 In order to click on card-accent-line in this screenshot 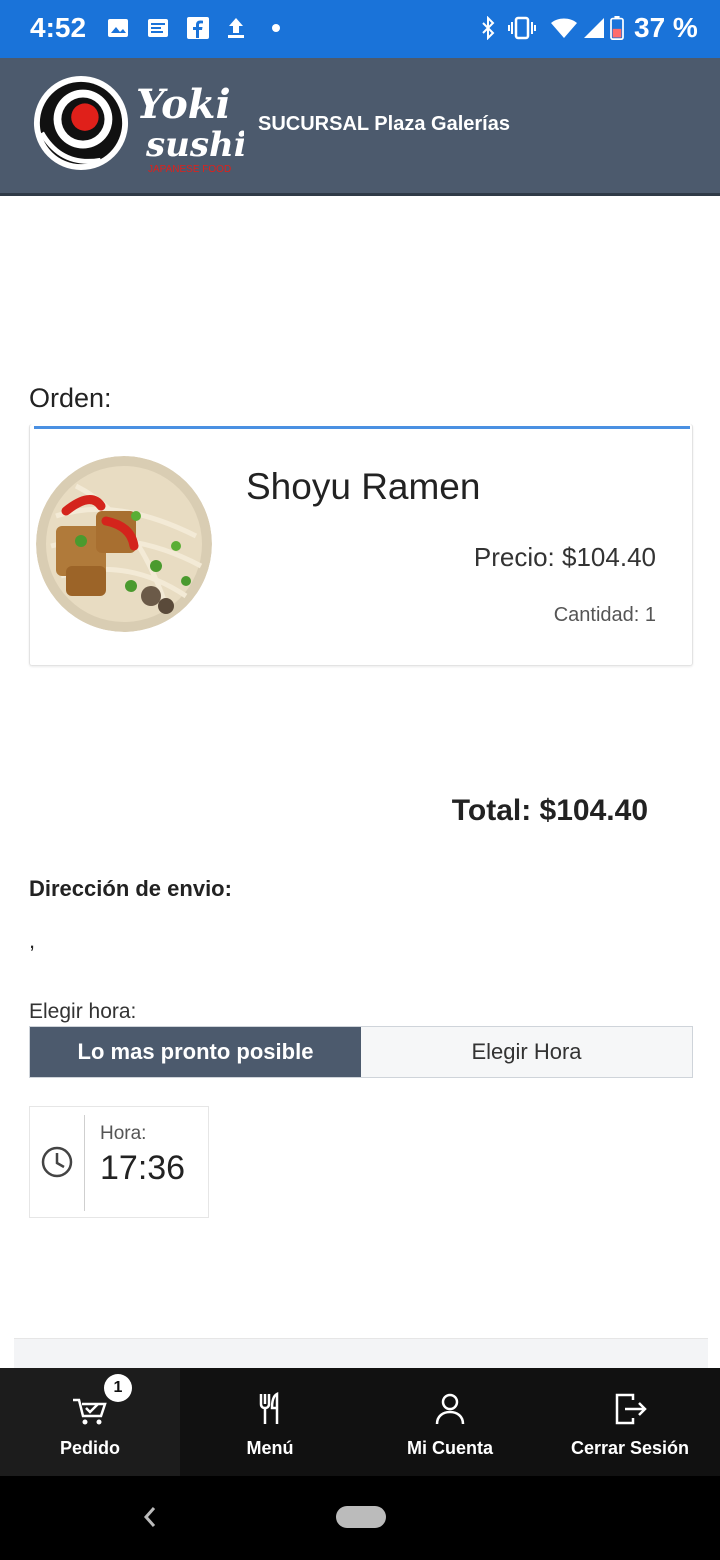, I will do `click(362, 427)`.